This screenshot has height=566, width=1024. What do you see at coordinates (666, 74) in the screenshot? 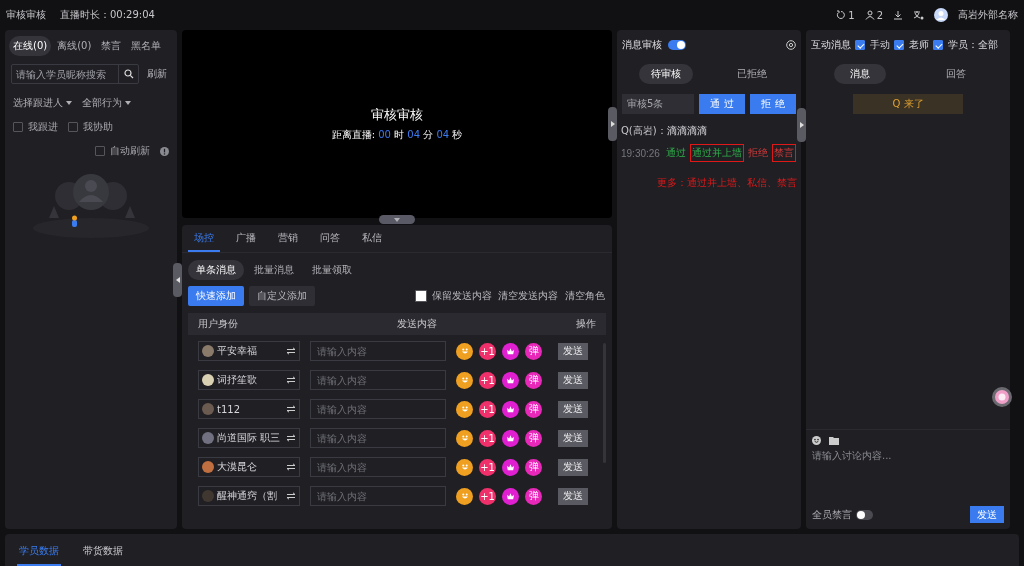
I see `audit-tab: 待审核` at bounding box center [666, 74].